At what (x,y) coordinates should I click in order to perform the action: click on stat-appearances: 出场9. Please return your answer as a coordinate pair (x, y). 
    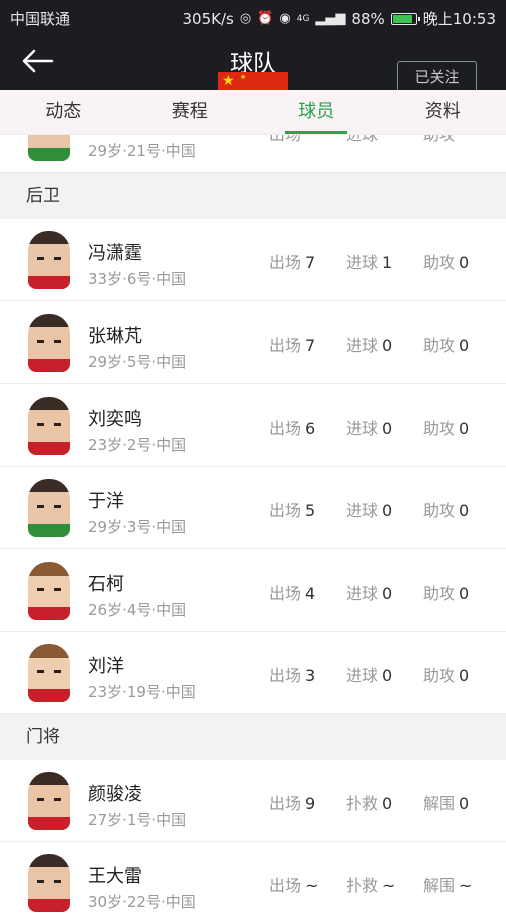
    Looking at the image, I should click on (292, 802).